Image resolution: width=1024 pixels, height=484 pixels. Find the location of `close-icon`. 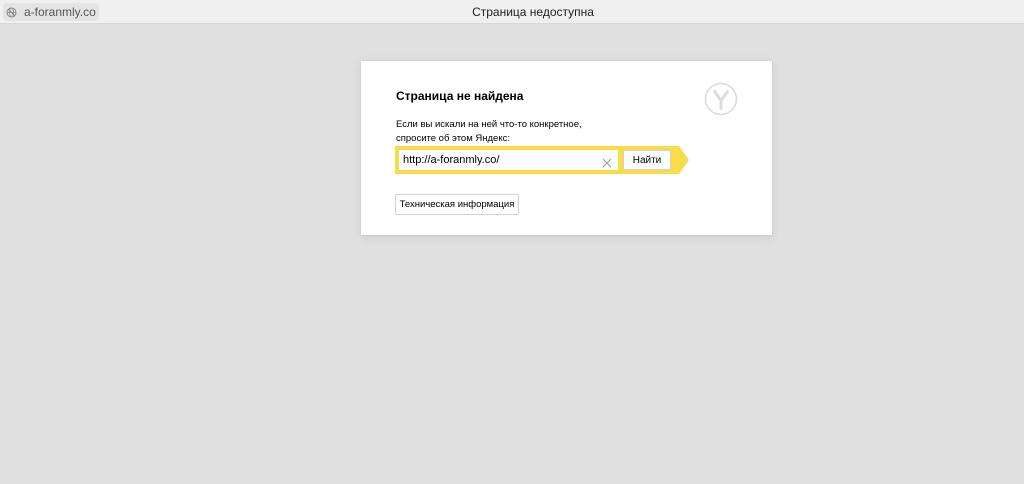

close-icon is located at coordinates (607, 161).